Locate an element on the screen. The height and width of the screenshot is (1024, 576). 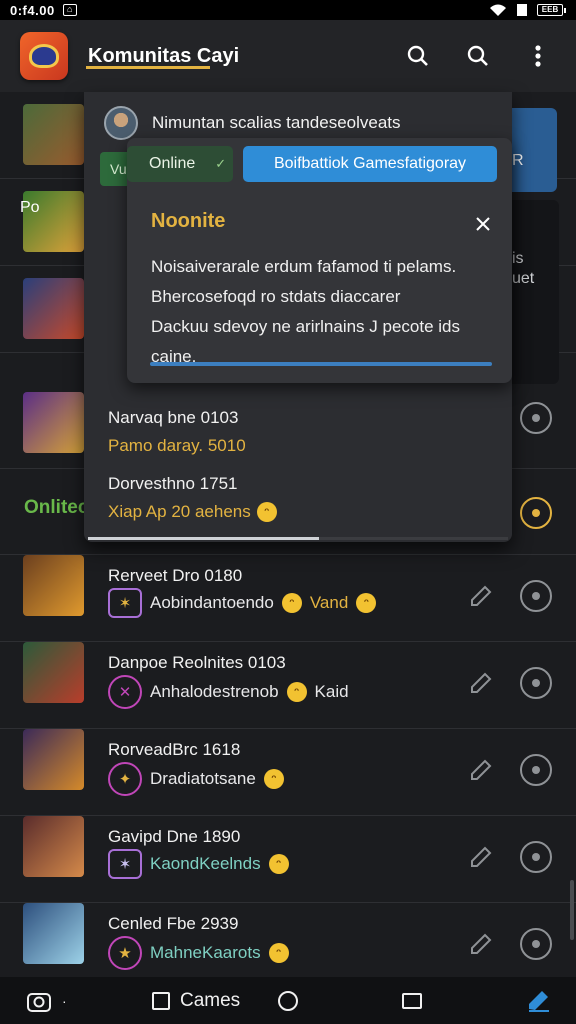
close-icon is located at coordinates (483, 224).